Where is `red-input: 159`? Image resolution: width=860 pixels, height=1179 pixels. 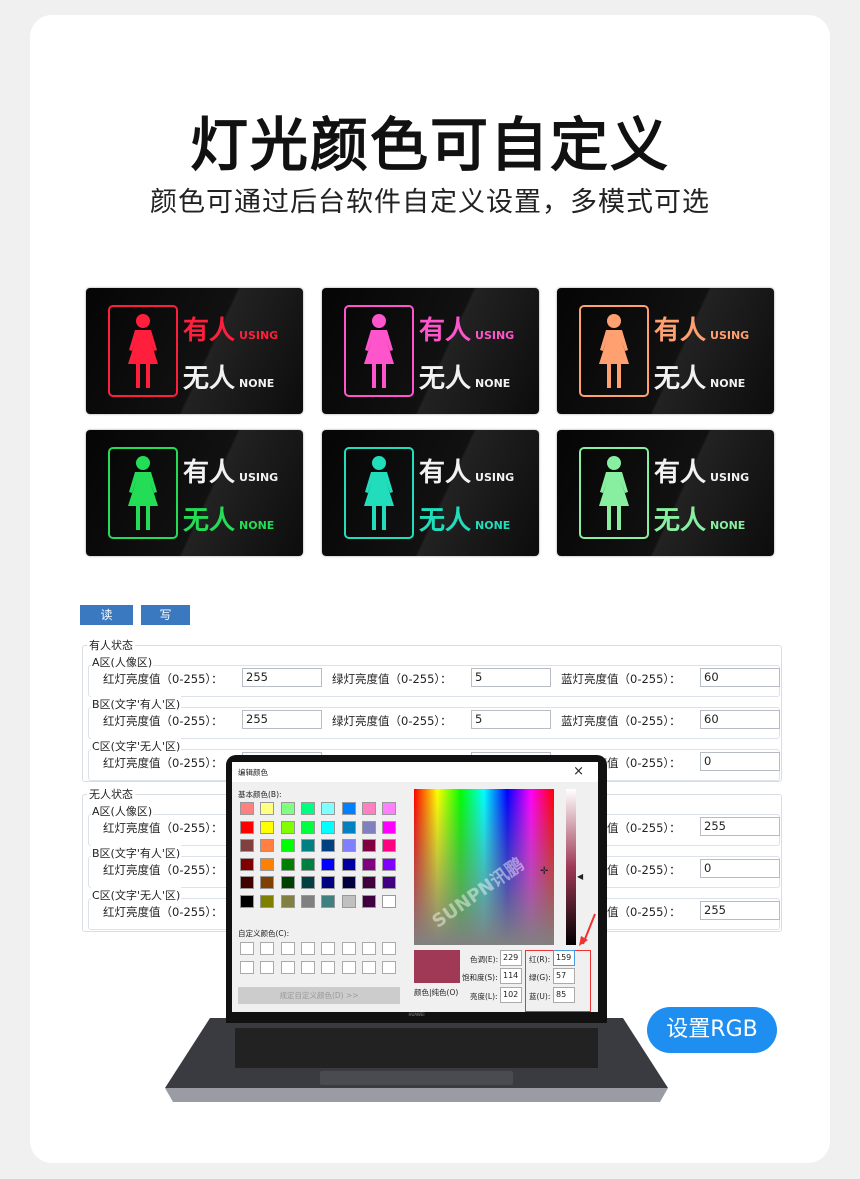
red-input: 159 is located at coordinates (564, 958).